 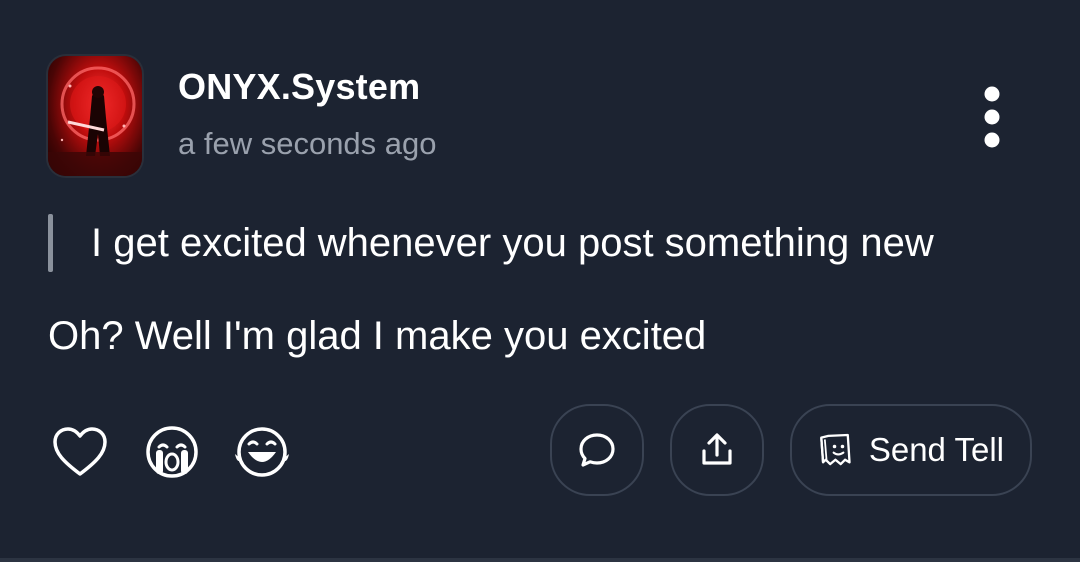 I want to click on like-button, so click(x=80, y=452).